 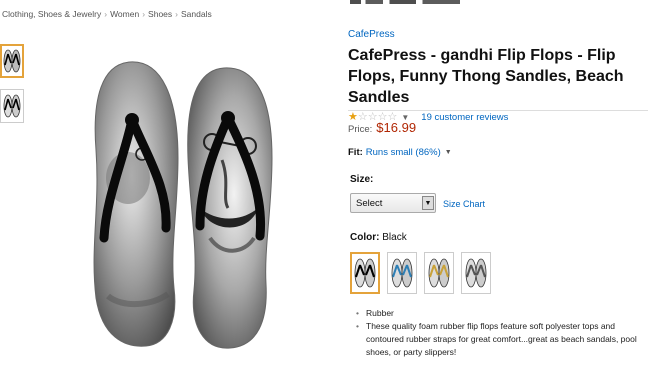 What do you see at coordinates (365, 237) in the screenshot?
I see `color-label: Color:` at bounding box center [365, 237].